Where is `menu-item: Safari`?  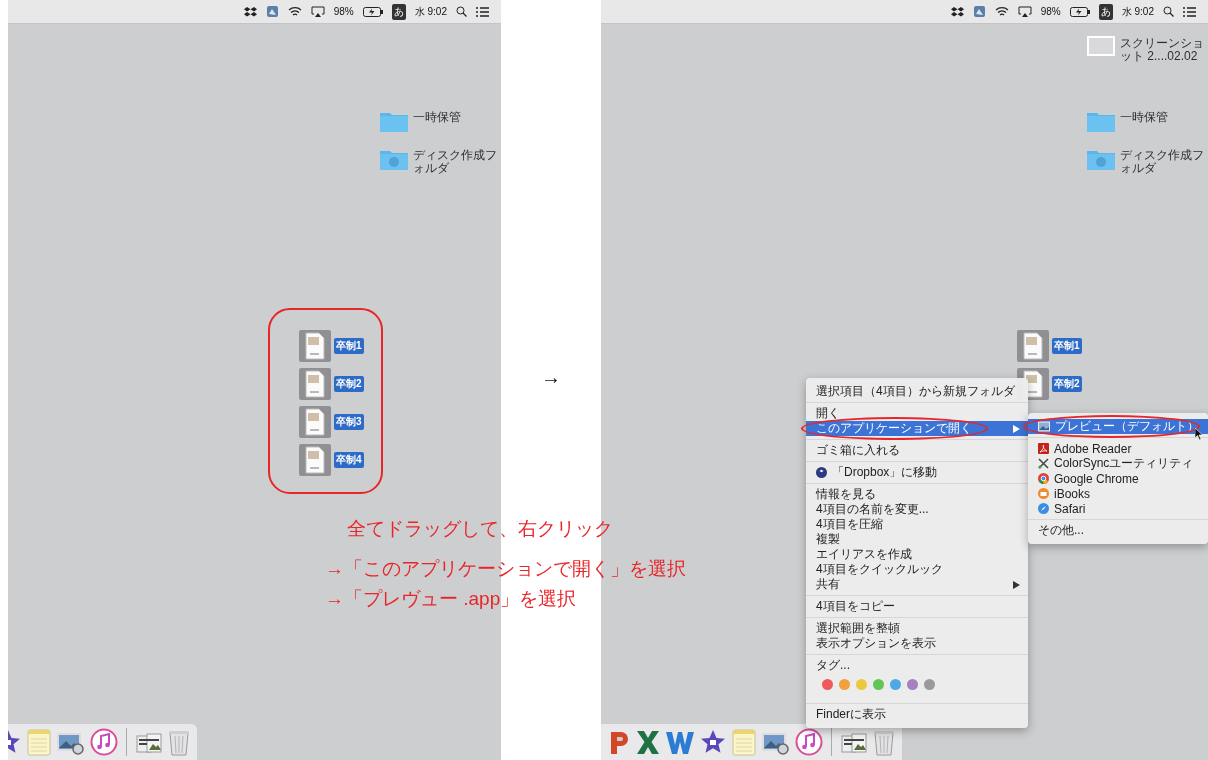
menu-item: Safari is located at coordinates (1118, 508).